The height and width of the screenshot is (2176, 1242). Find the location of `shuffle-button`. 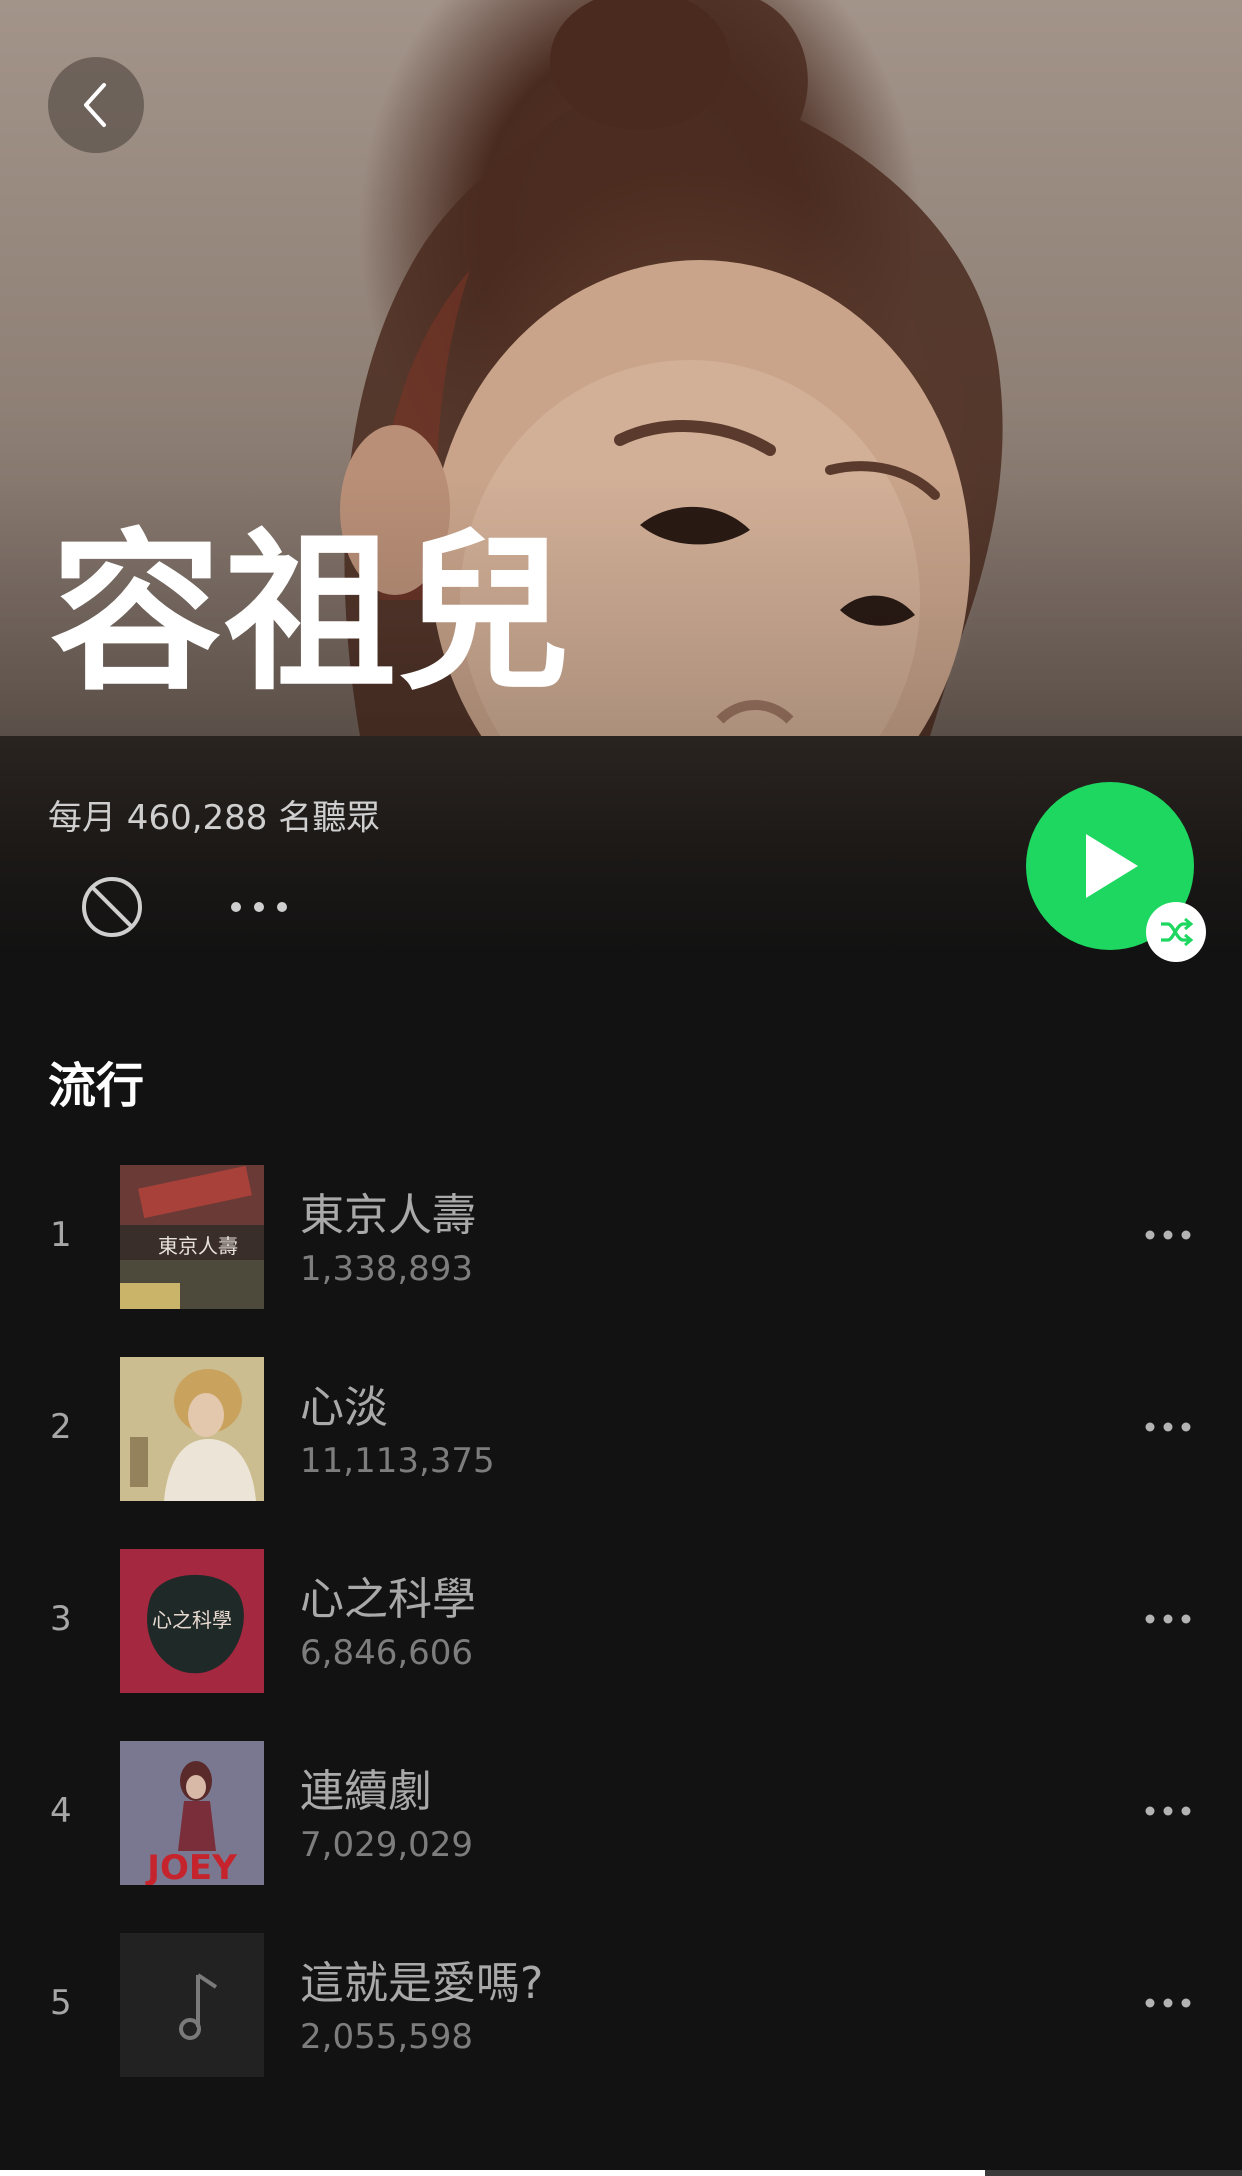

shuffle-button is located at coordinates (1176, 932).